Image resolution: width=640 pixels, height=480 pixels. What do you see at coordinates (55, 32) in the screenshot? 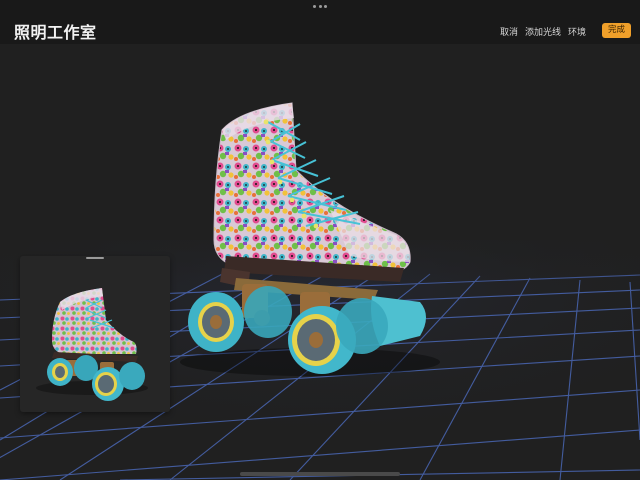
I see `page-title: 照明工作室` at bounding box center [55, 32].